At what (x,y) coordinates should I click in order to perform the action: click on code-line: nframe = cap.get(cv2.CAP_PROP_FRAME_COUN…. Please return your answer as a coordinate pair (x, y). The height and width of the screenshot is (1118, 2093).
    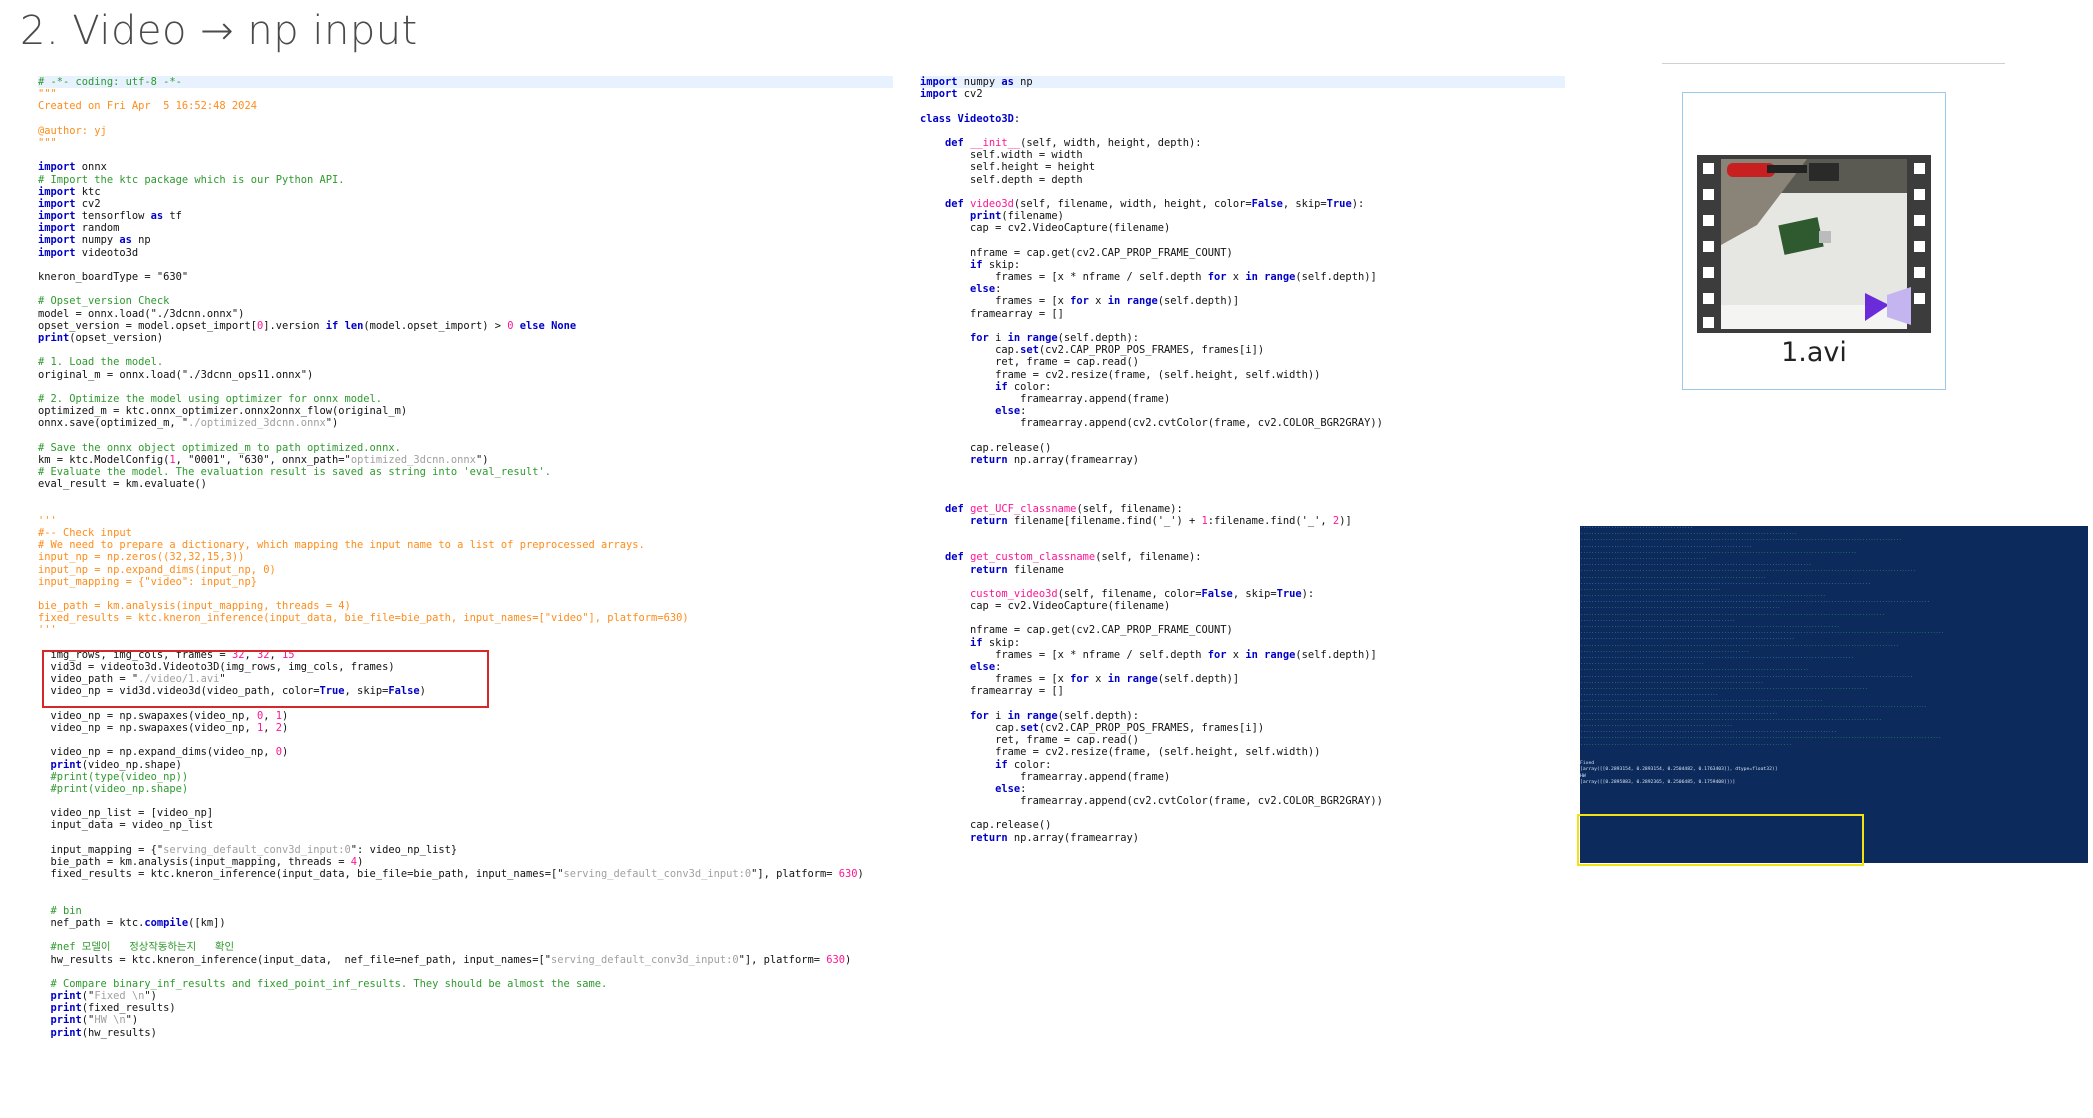
    Looking at the image, I should click on (1242, 253).